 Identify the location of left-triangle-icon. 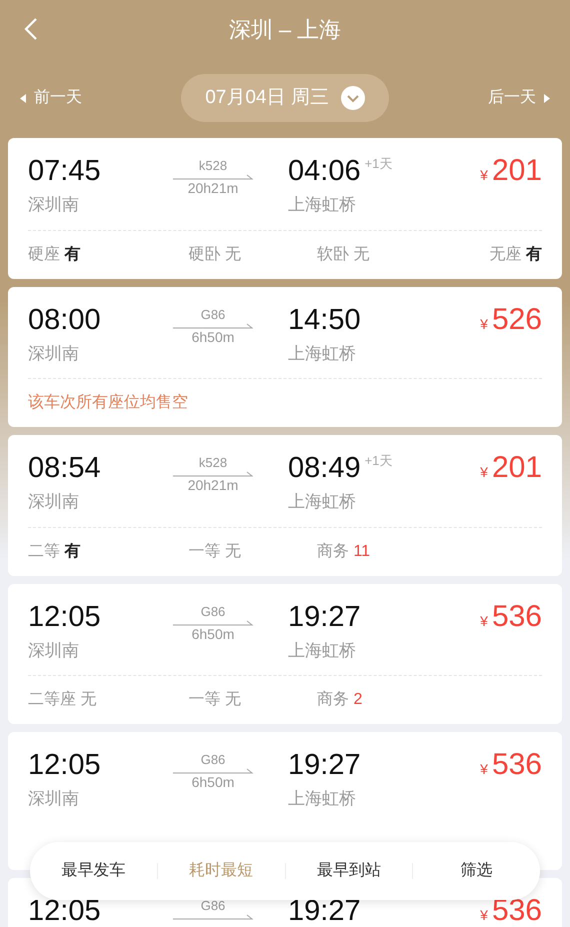
(23, 98).